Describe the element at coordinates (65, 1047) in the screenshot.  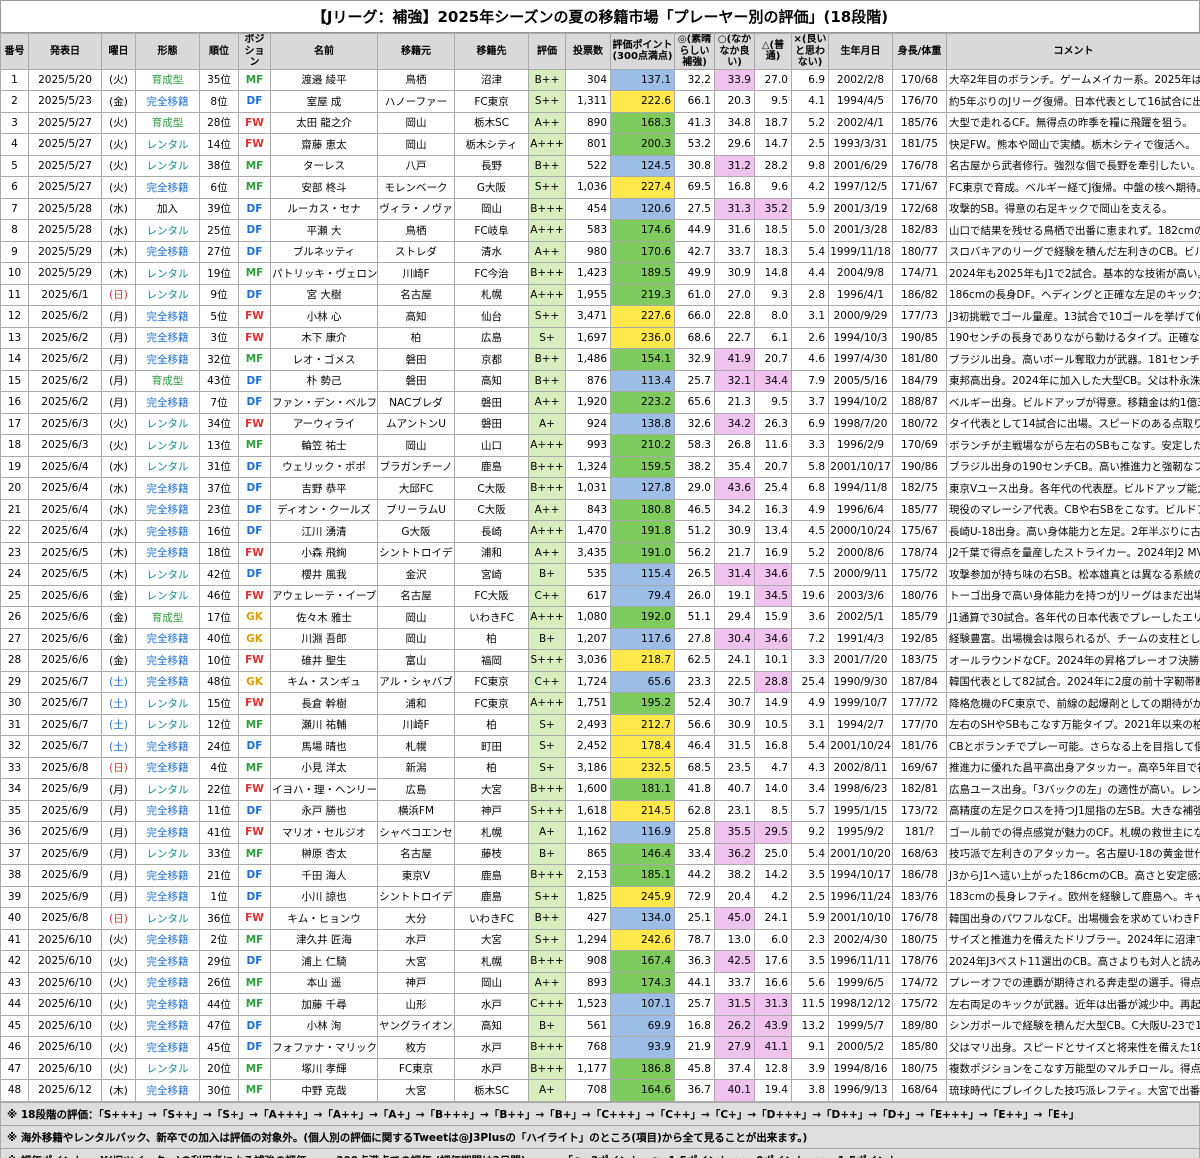
I see `cell-date: 2025/6/10` at that location.